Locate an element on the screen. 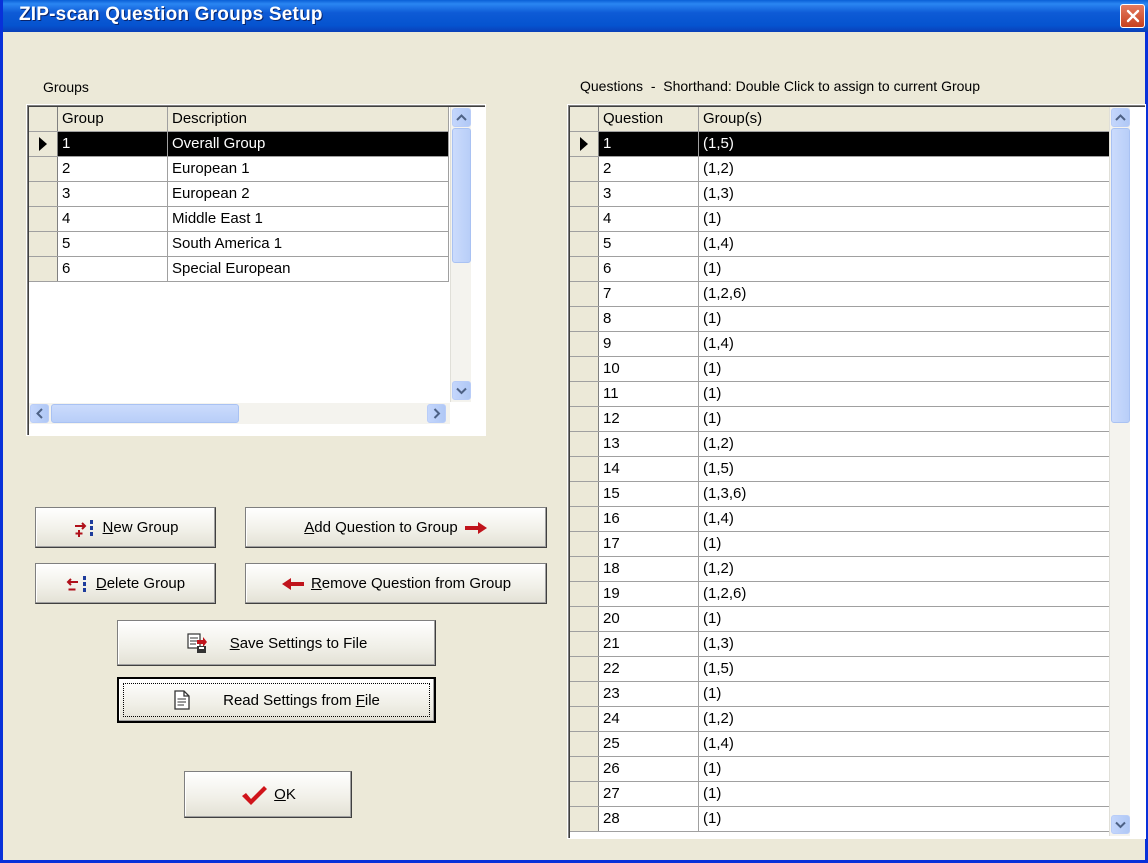 The width and height of the screenshot is (1148, 863). questions-row: 28 (1) is located at coordinates (840, 819).